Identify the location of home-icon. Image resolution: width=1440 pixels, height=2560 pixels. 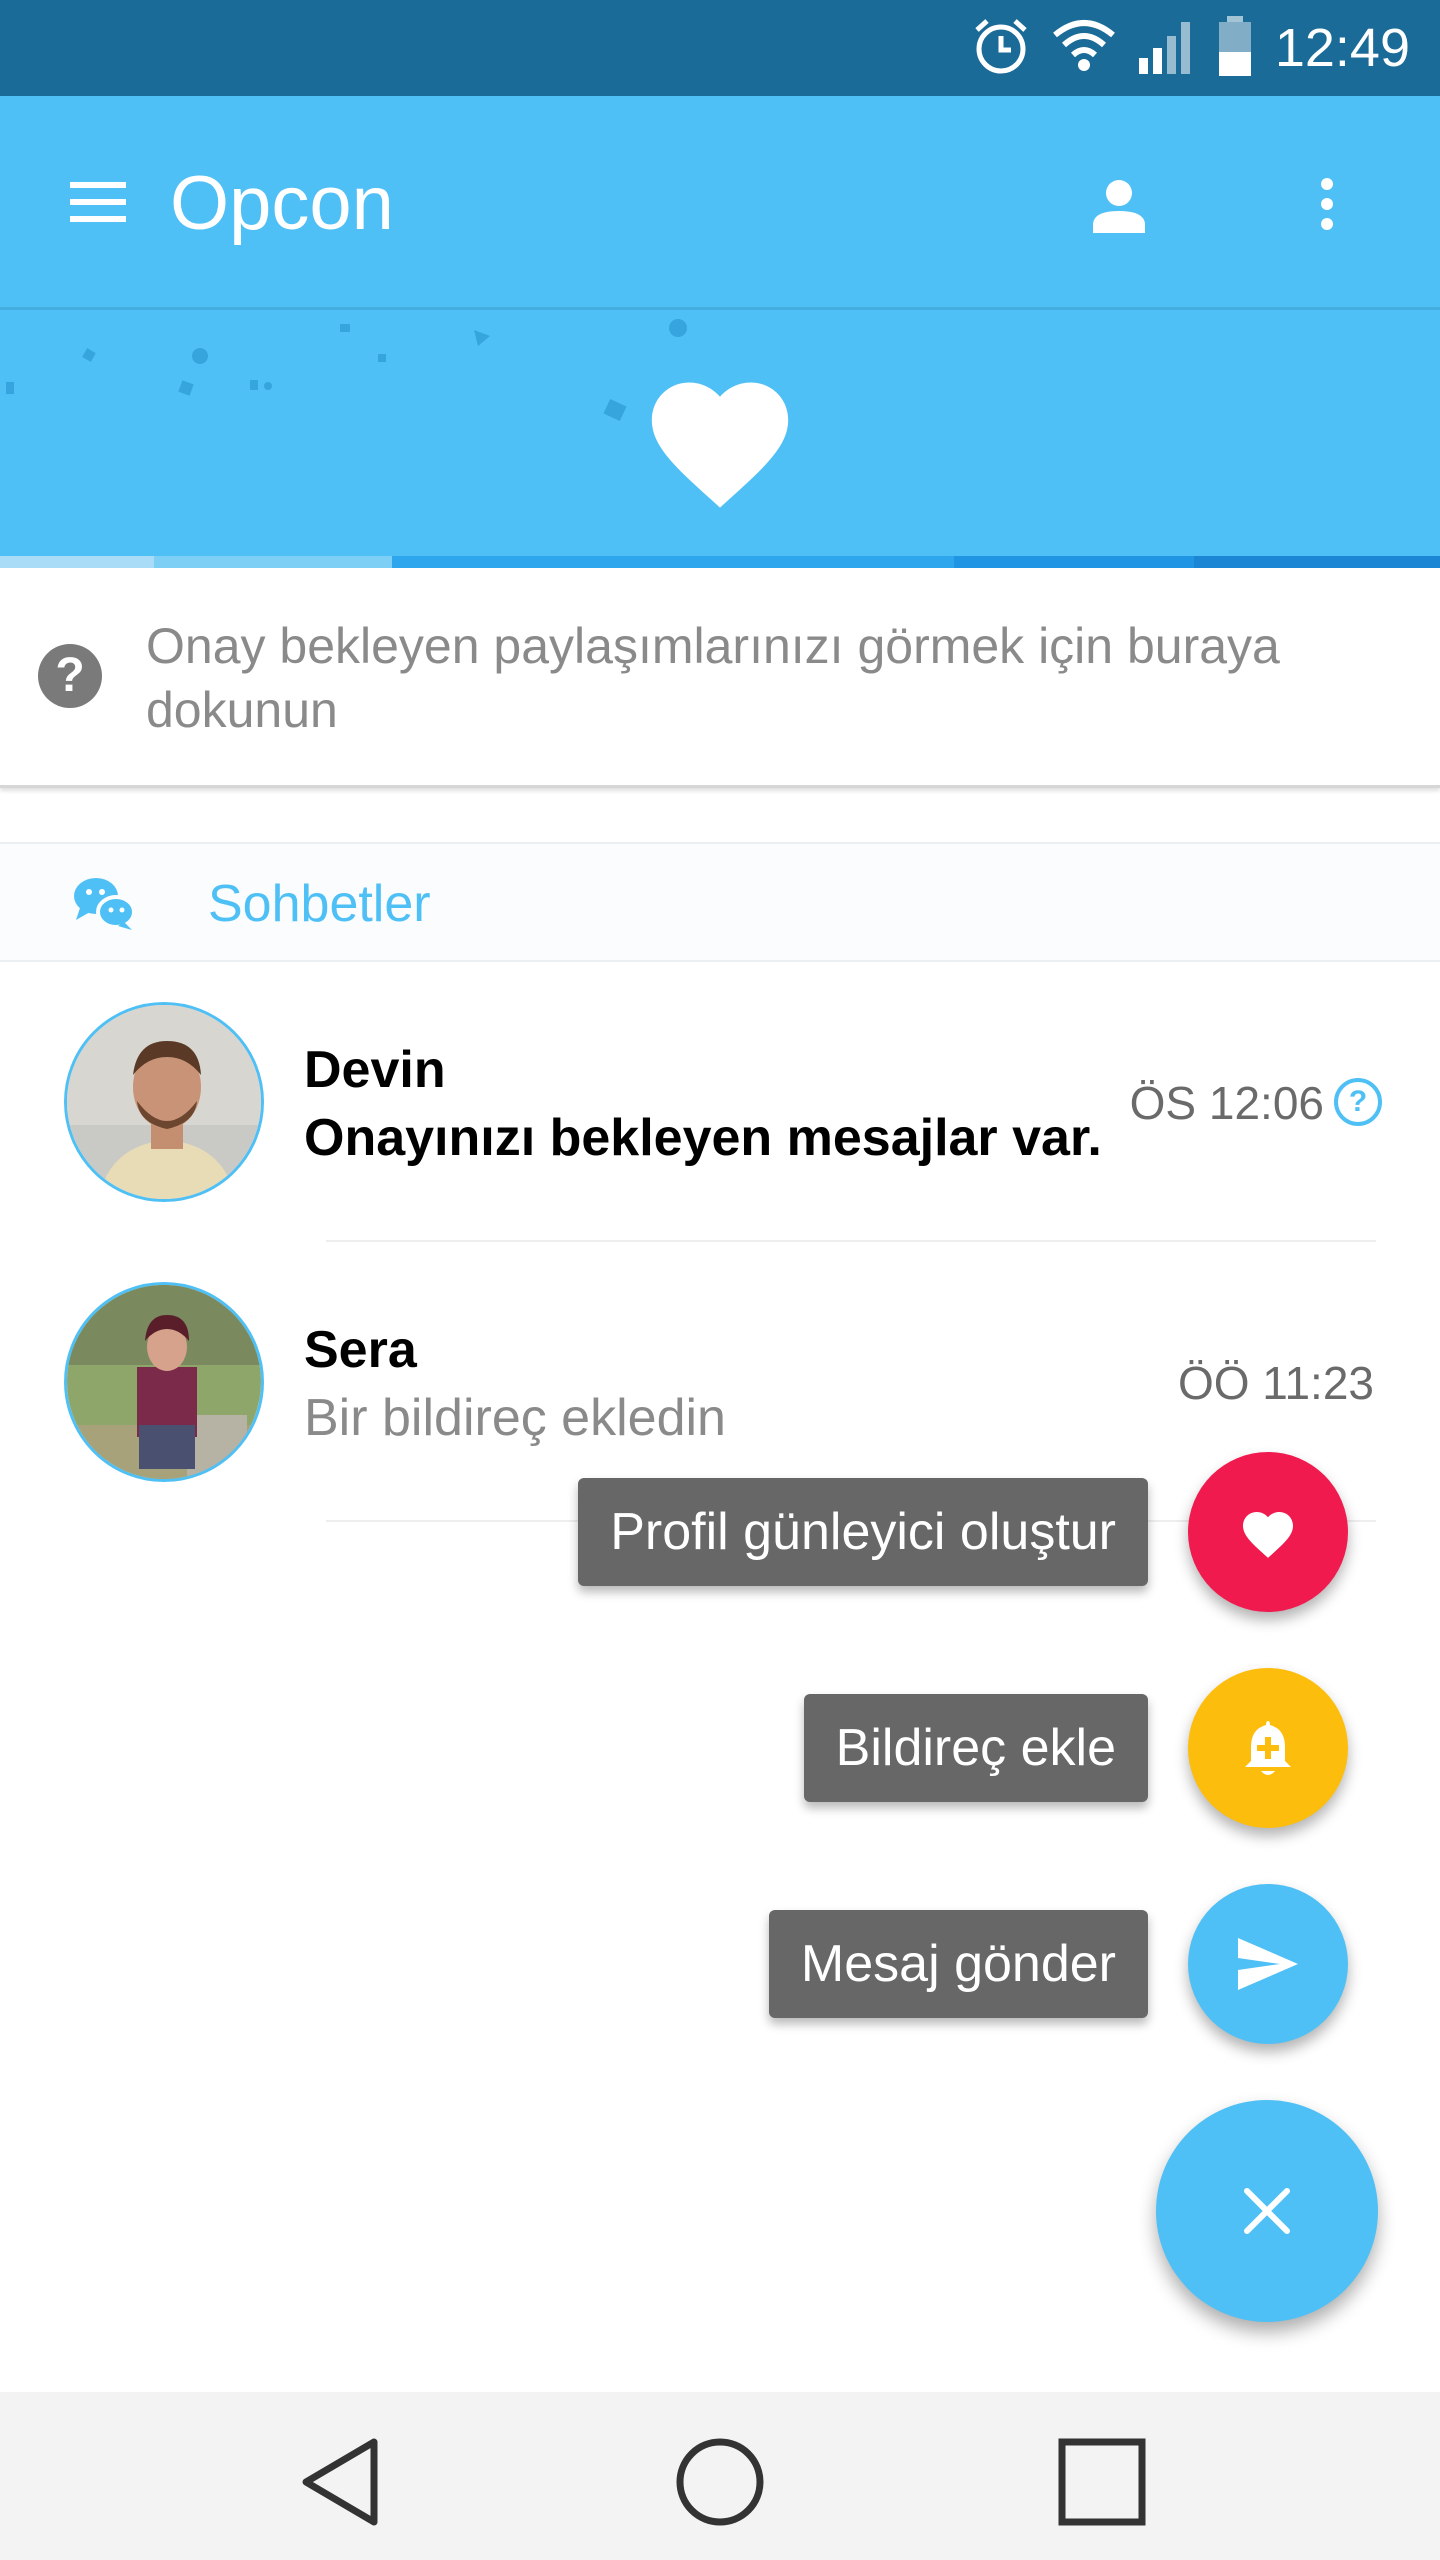
(720, 2482).